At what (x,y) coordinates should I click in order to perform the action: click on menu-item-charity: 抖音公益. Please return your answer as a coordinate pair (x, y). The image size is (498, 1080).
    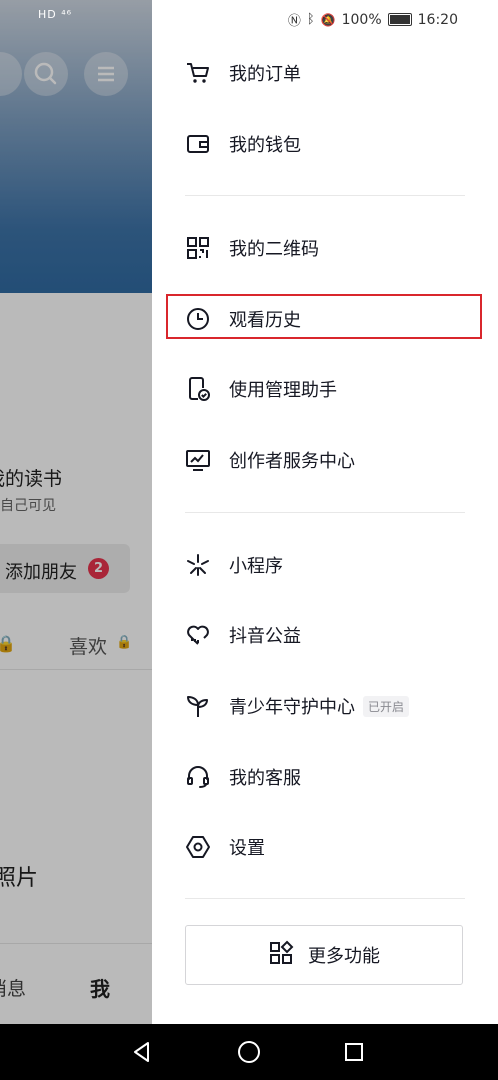
    Looking at the image, I should click on (335, 635).